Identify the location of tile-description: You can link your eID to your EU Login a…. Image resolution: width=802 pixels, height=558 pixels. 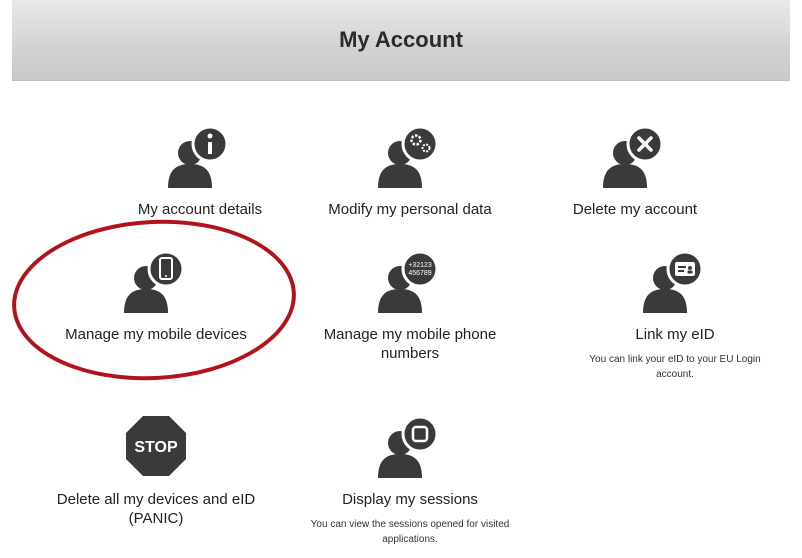
(675, 367).